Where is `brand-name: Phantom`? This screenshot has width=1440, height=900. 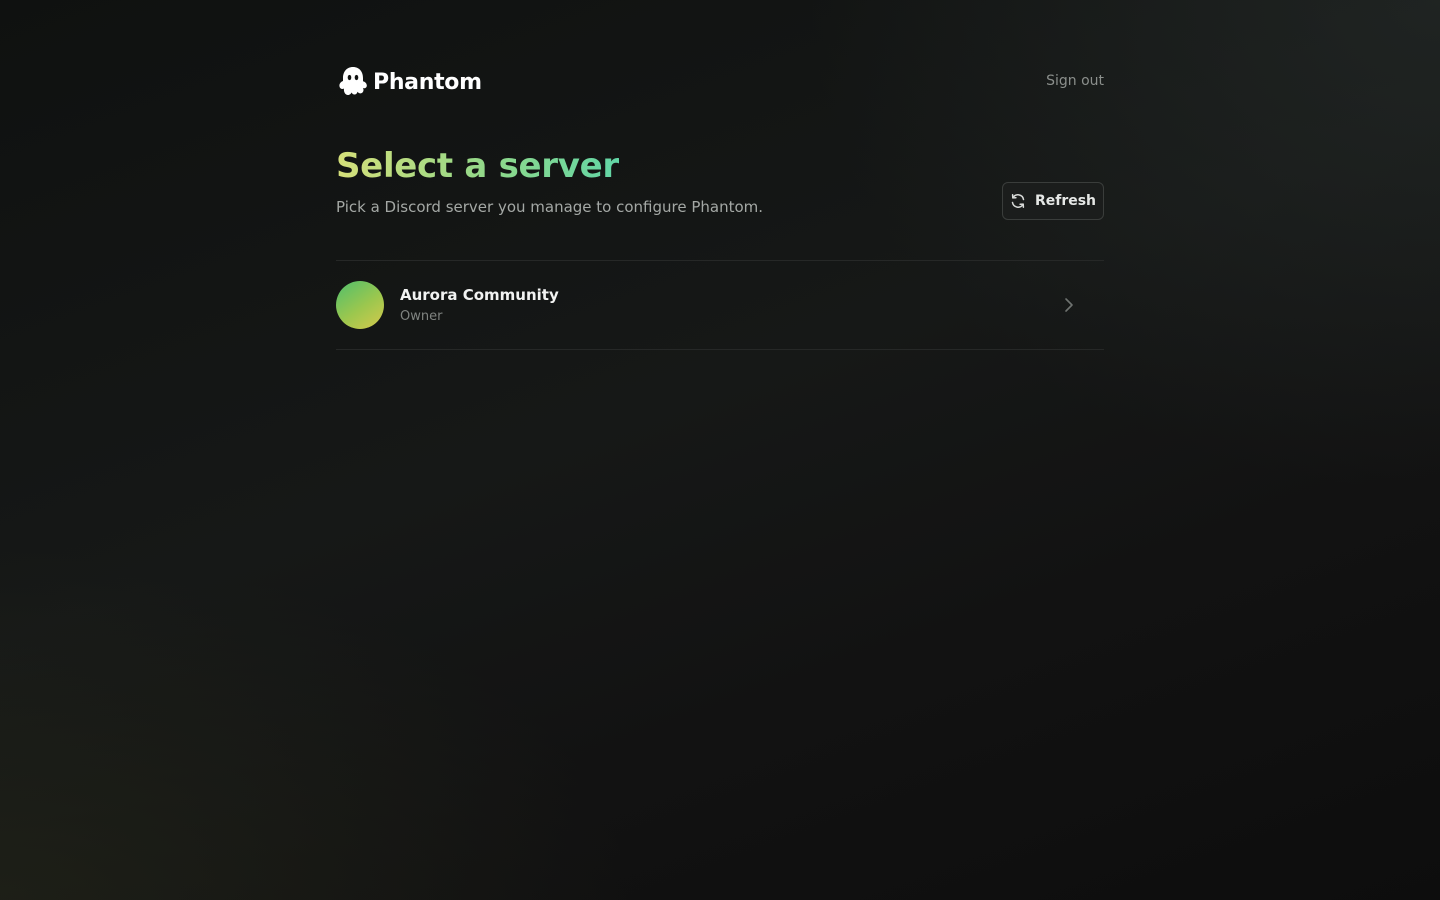
brand-name: Phantom is located at coordinates (427, 82).